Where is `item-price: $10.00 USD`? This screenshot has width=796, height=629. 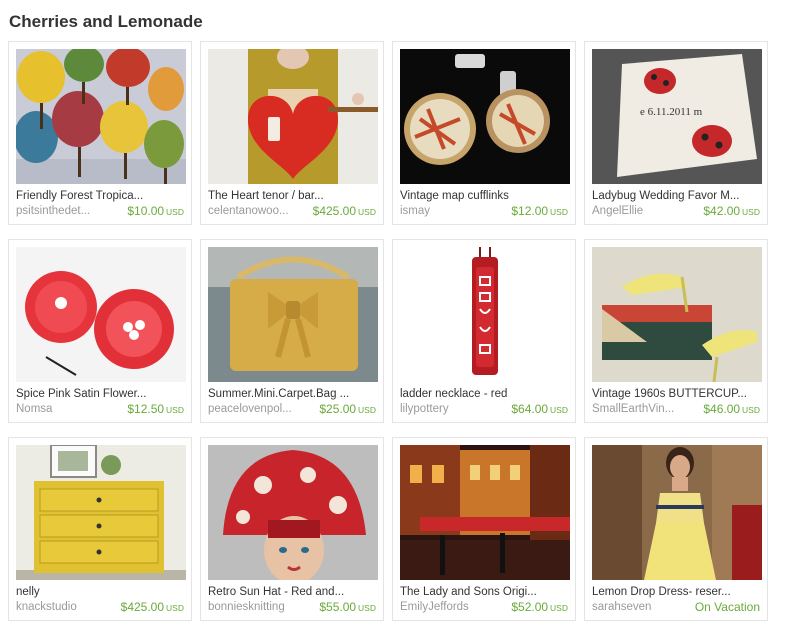 item-price: $10.00 USD is located at coordinates (155, 211).